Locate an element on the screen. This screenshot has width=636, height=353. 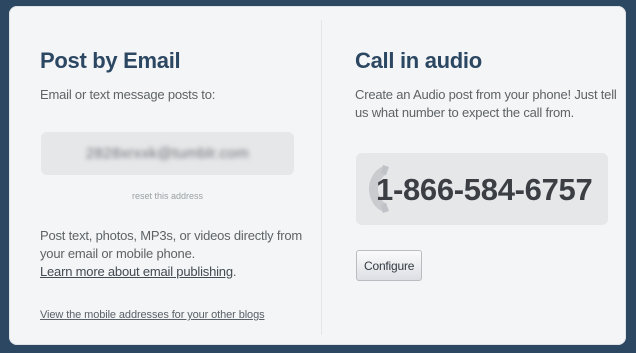
email-address-field: 2828xrxxk@tumblr.com is located at coordinates (167, 153).